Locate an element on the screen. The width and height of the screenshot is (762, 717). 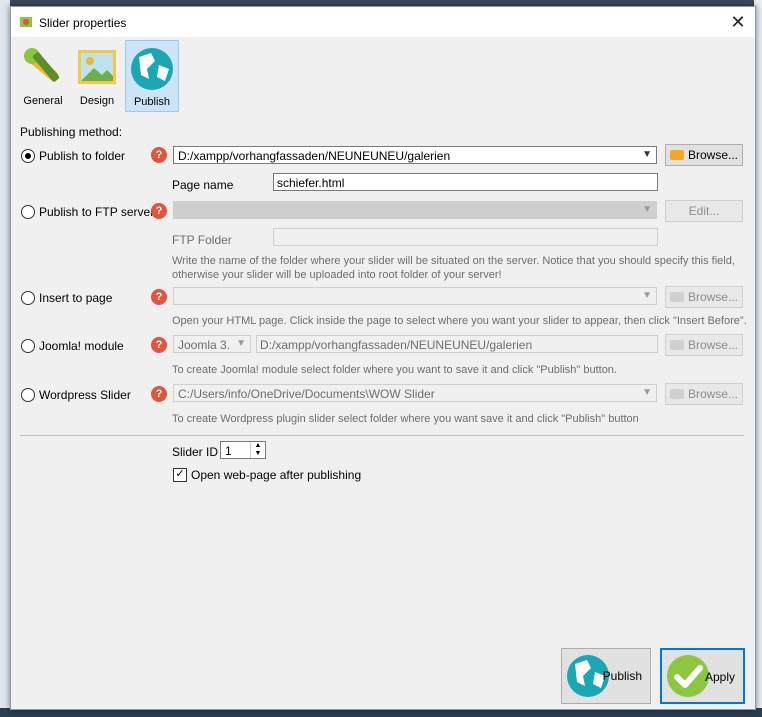
insert-help-icon: ? is located at coordinates (159, 297).